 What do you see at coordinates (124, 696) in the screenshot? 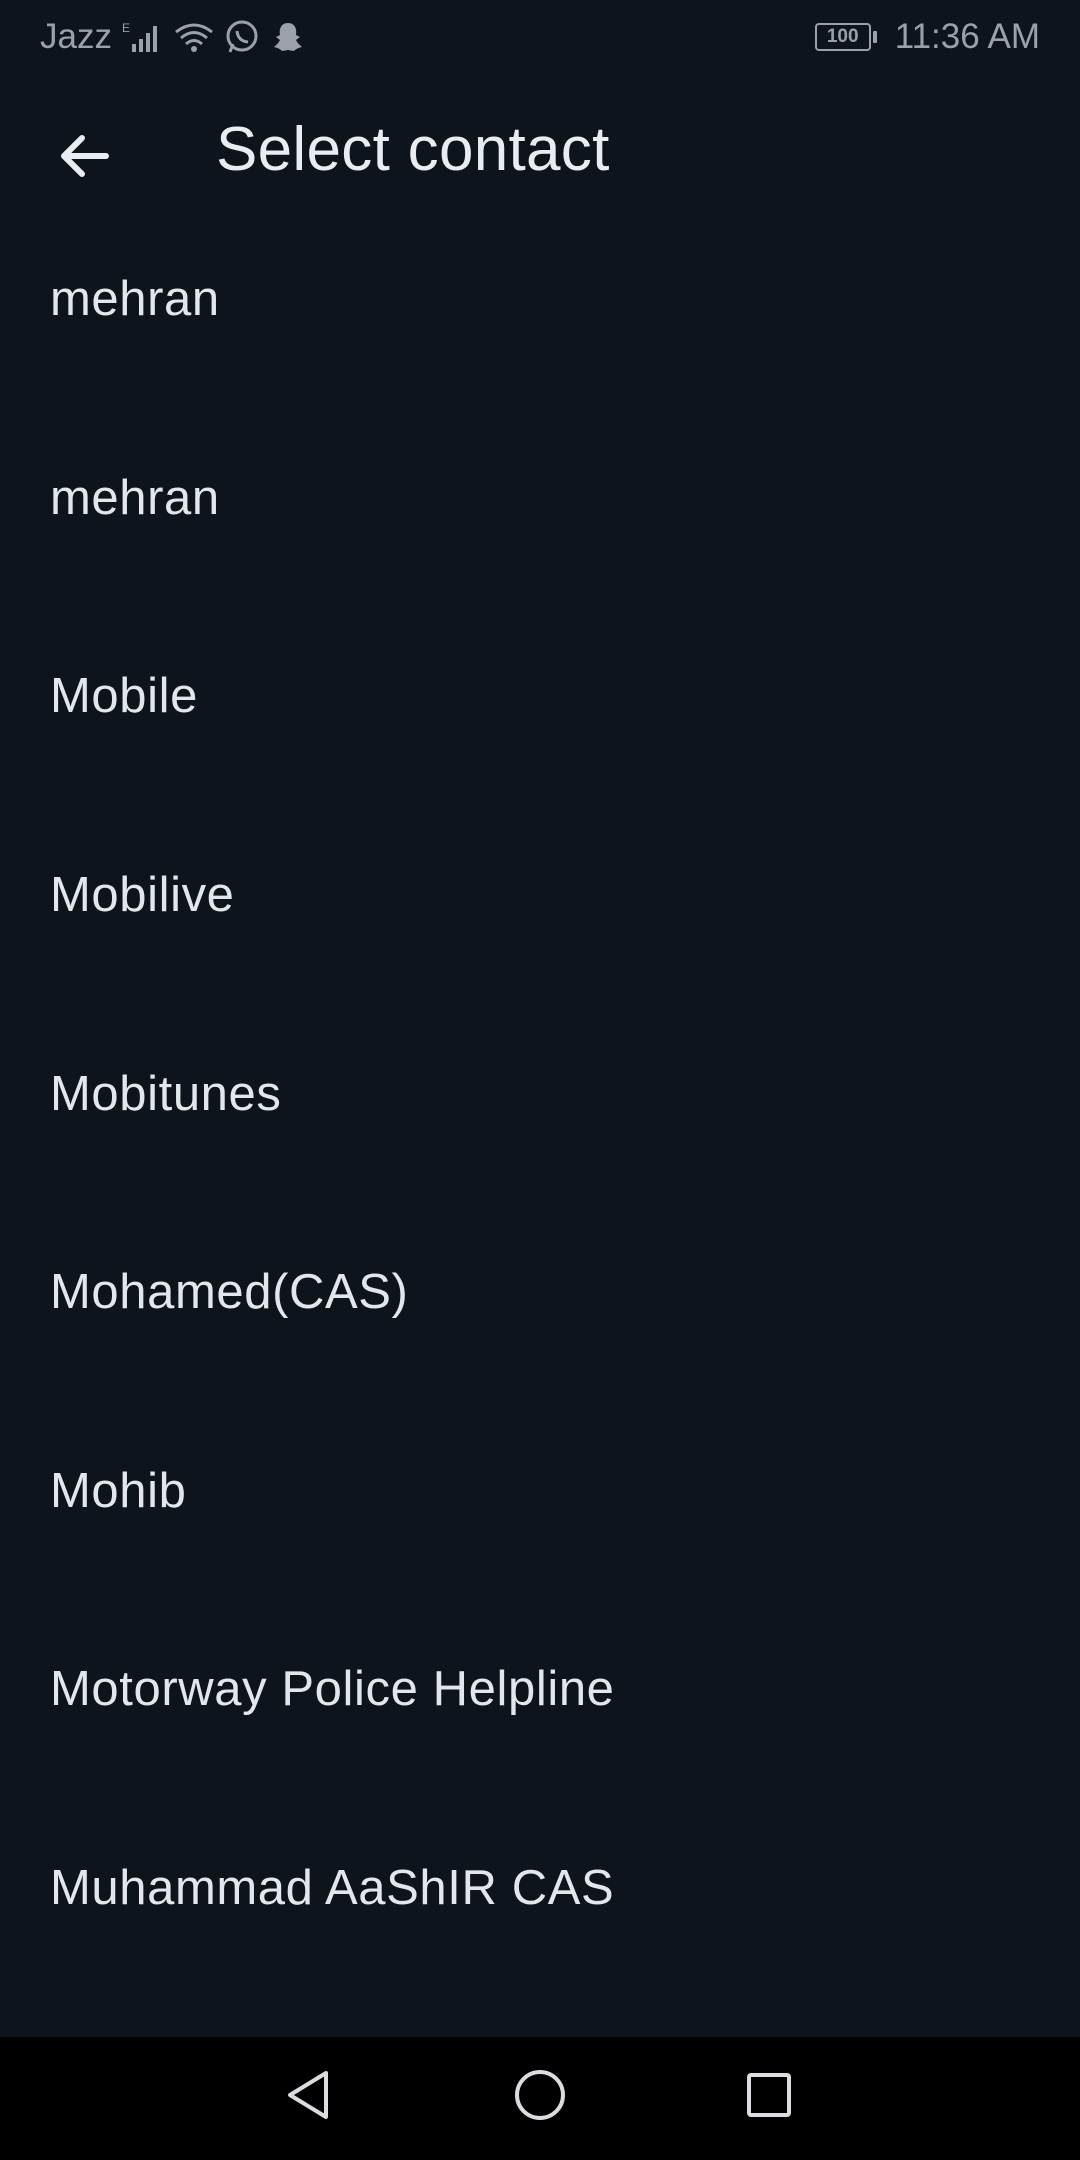
I see `contact-name: Mobile` at bounding box center [124, 696].